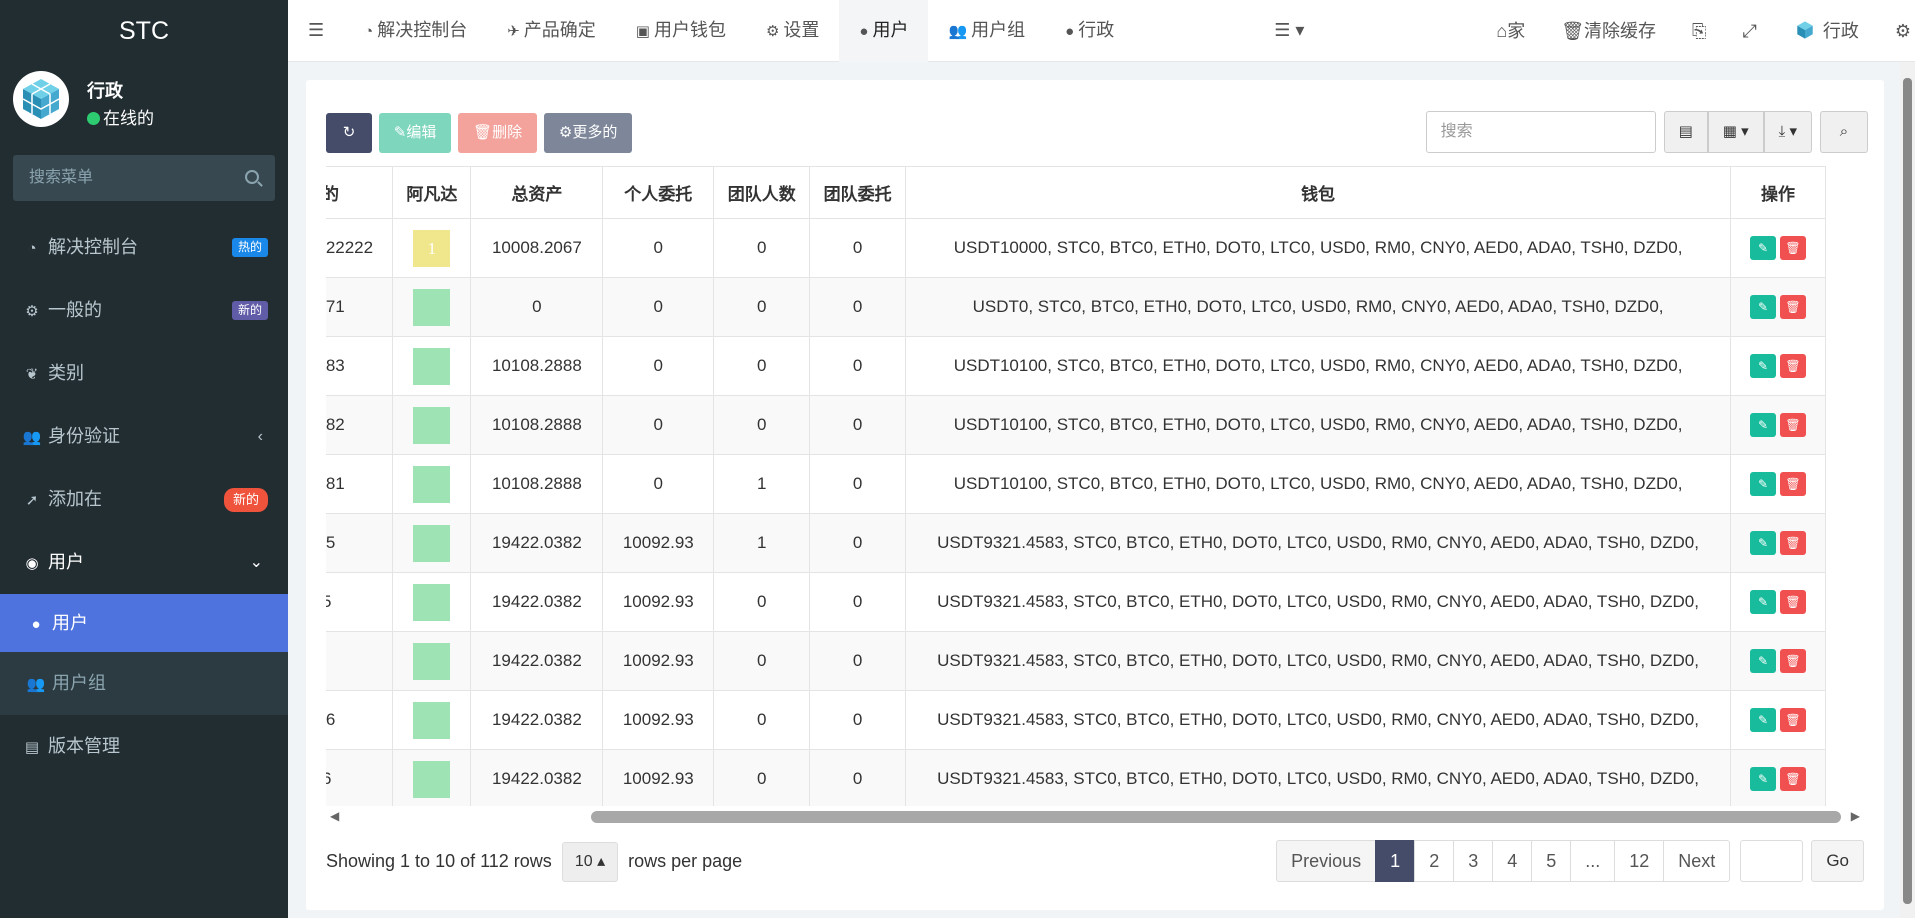  I want to click on page-size-select: 10 ▴, so click(590, 862).